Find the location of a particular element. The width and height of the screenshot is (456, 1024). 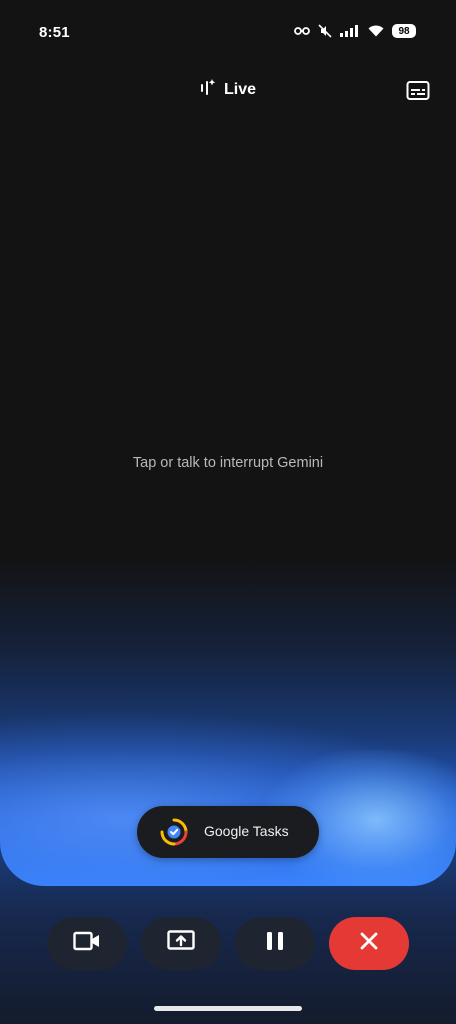

status-time: 8:51 is located at coordinates (54, 32).